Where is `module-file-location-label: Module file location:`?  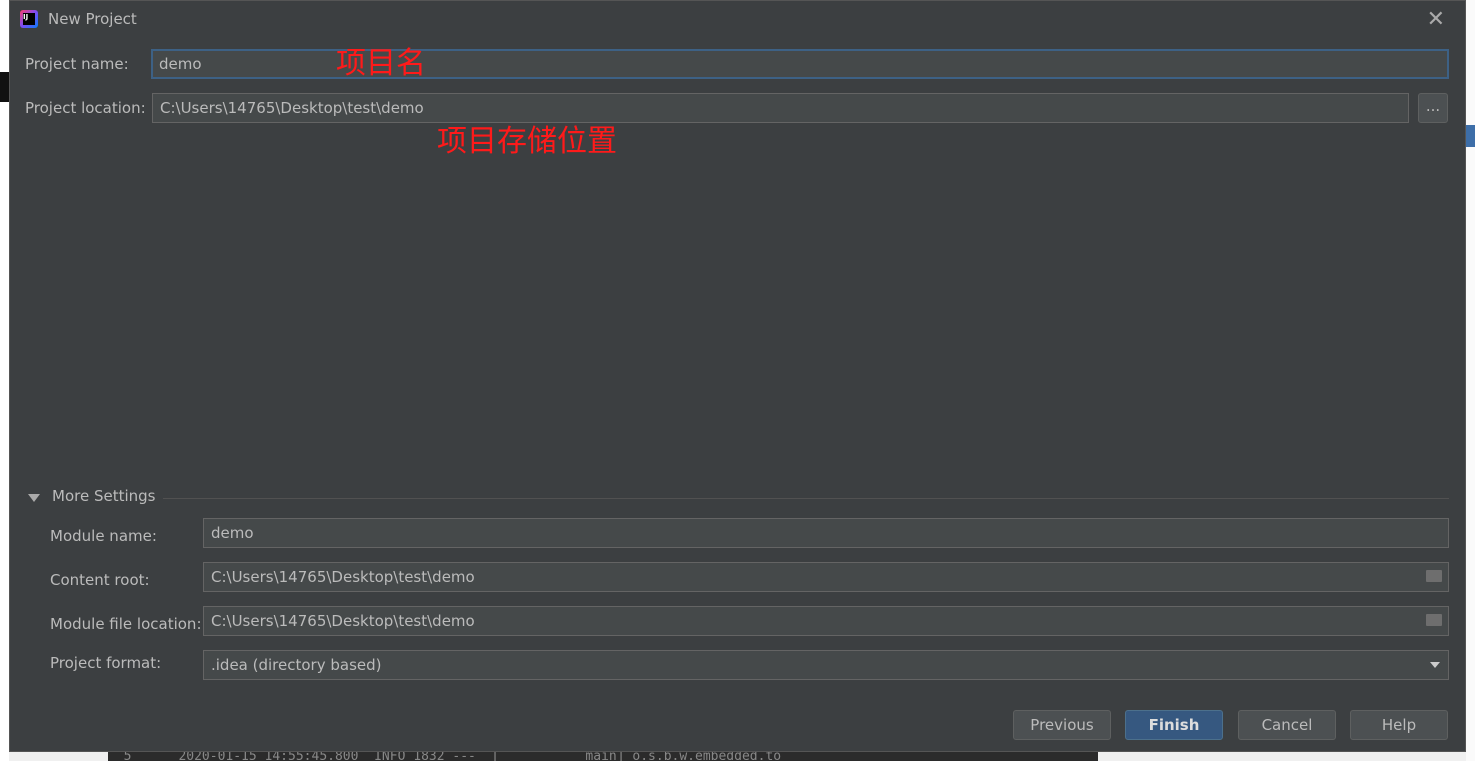
module-file-location-label: Module file location: is located at coordinates (126, 624).